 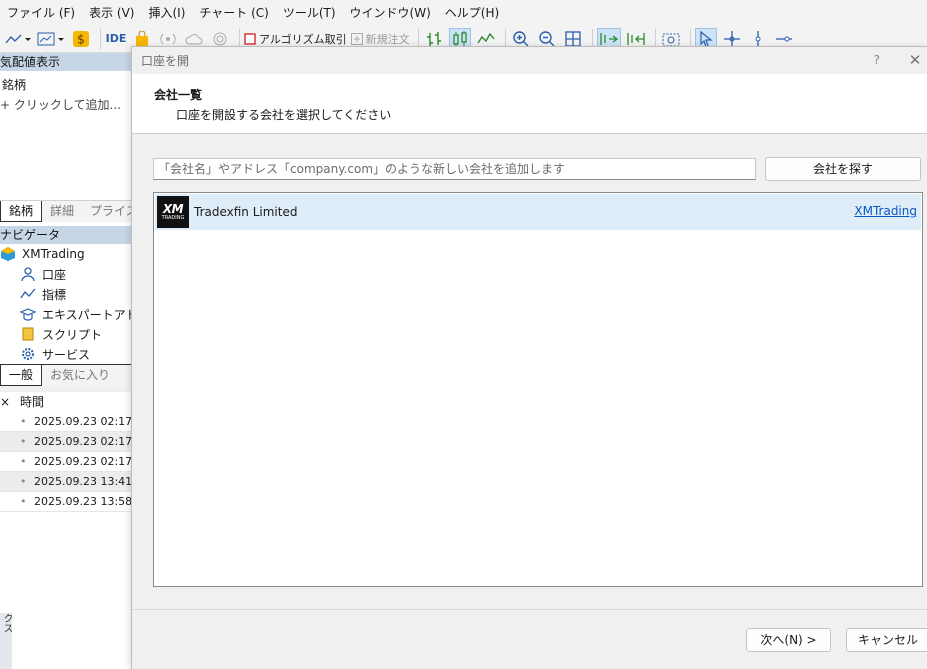 I want to click on market-watch-tabs: 銘柄 詳細 プライス, so click(x=65, y=211).